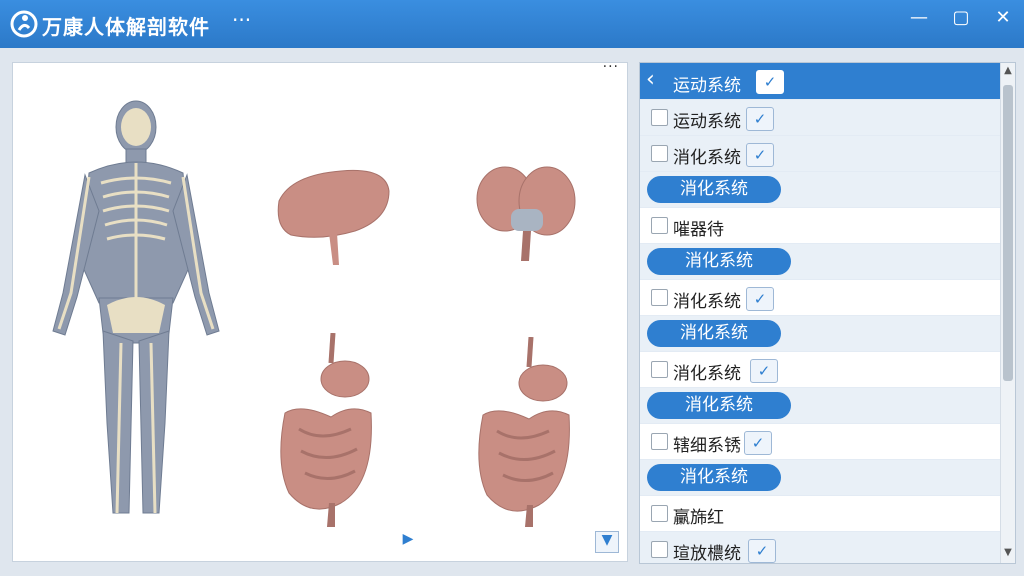  Describe the element at coordinates (408, 540) in the screenshot. I see `next-button: ▶` at that location.